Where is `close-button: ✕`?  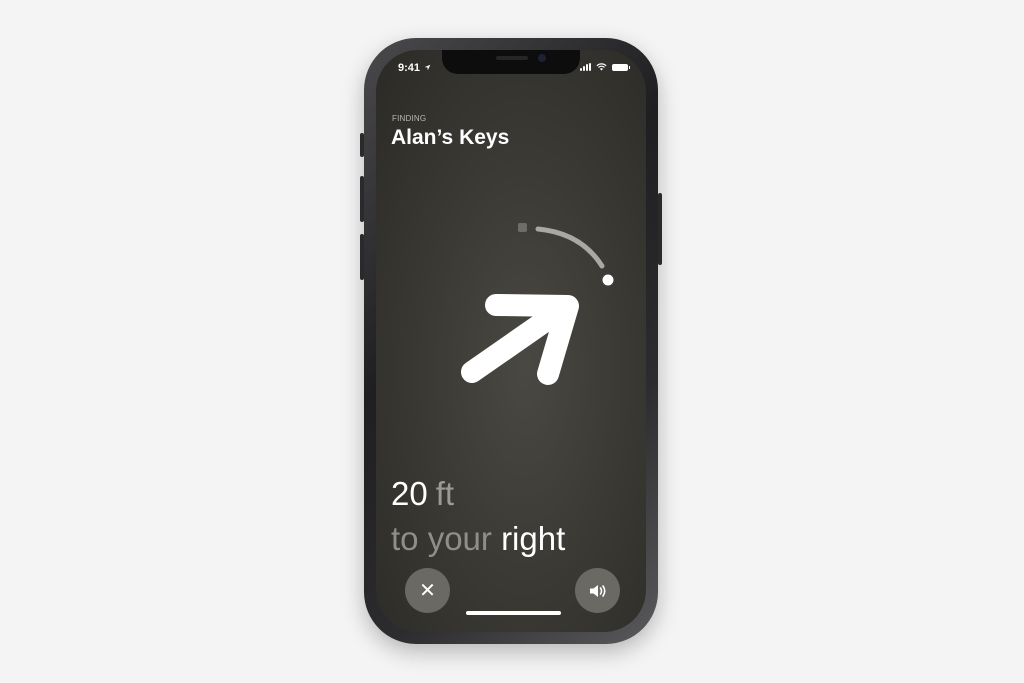 close-button: ✕ is located at coordinates (427, 590).